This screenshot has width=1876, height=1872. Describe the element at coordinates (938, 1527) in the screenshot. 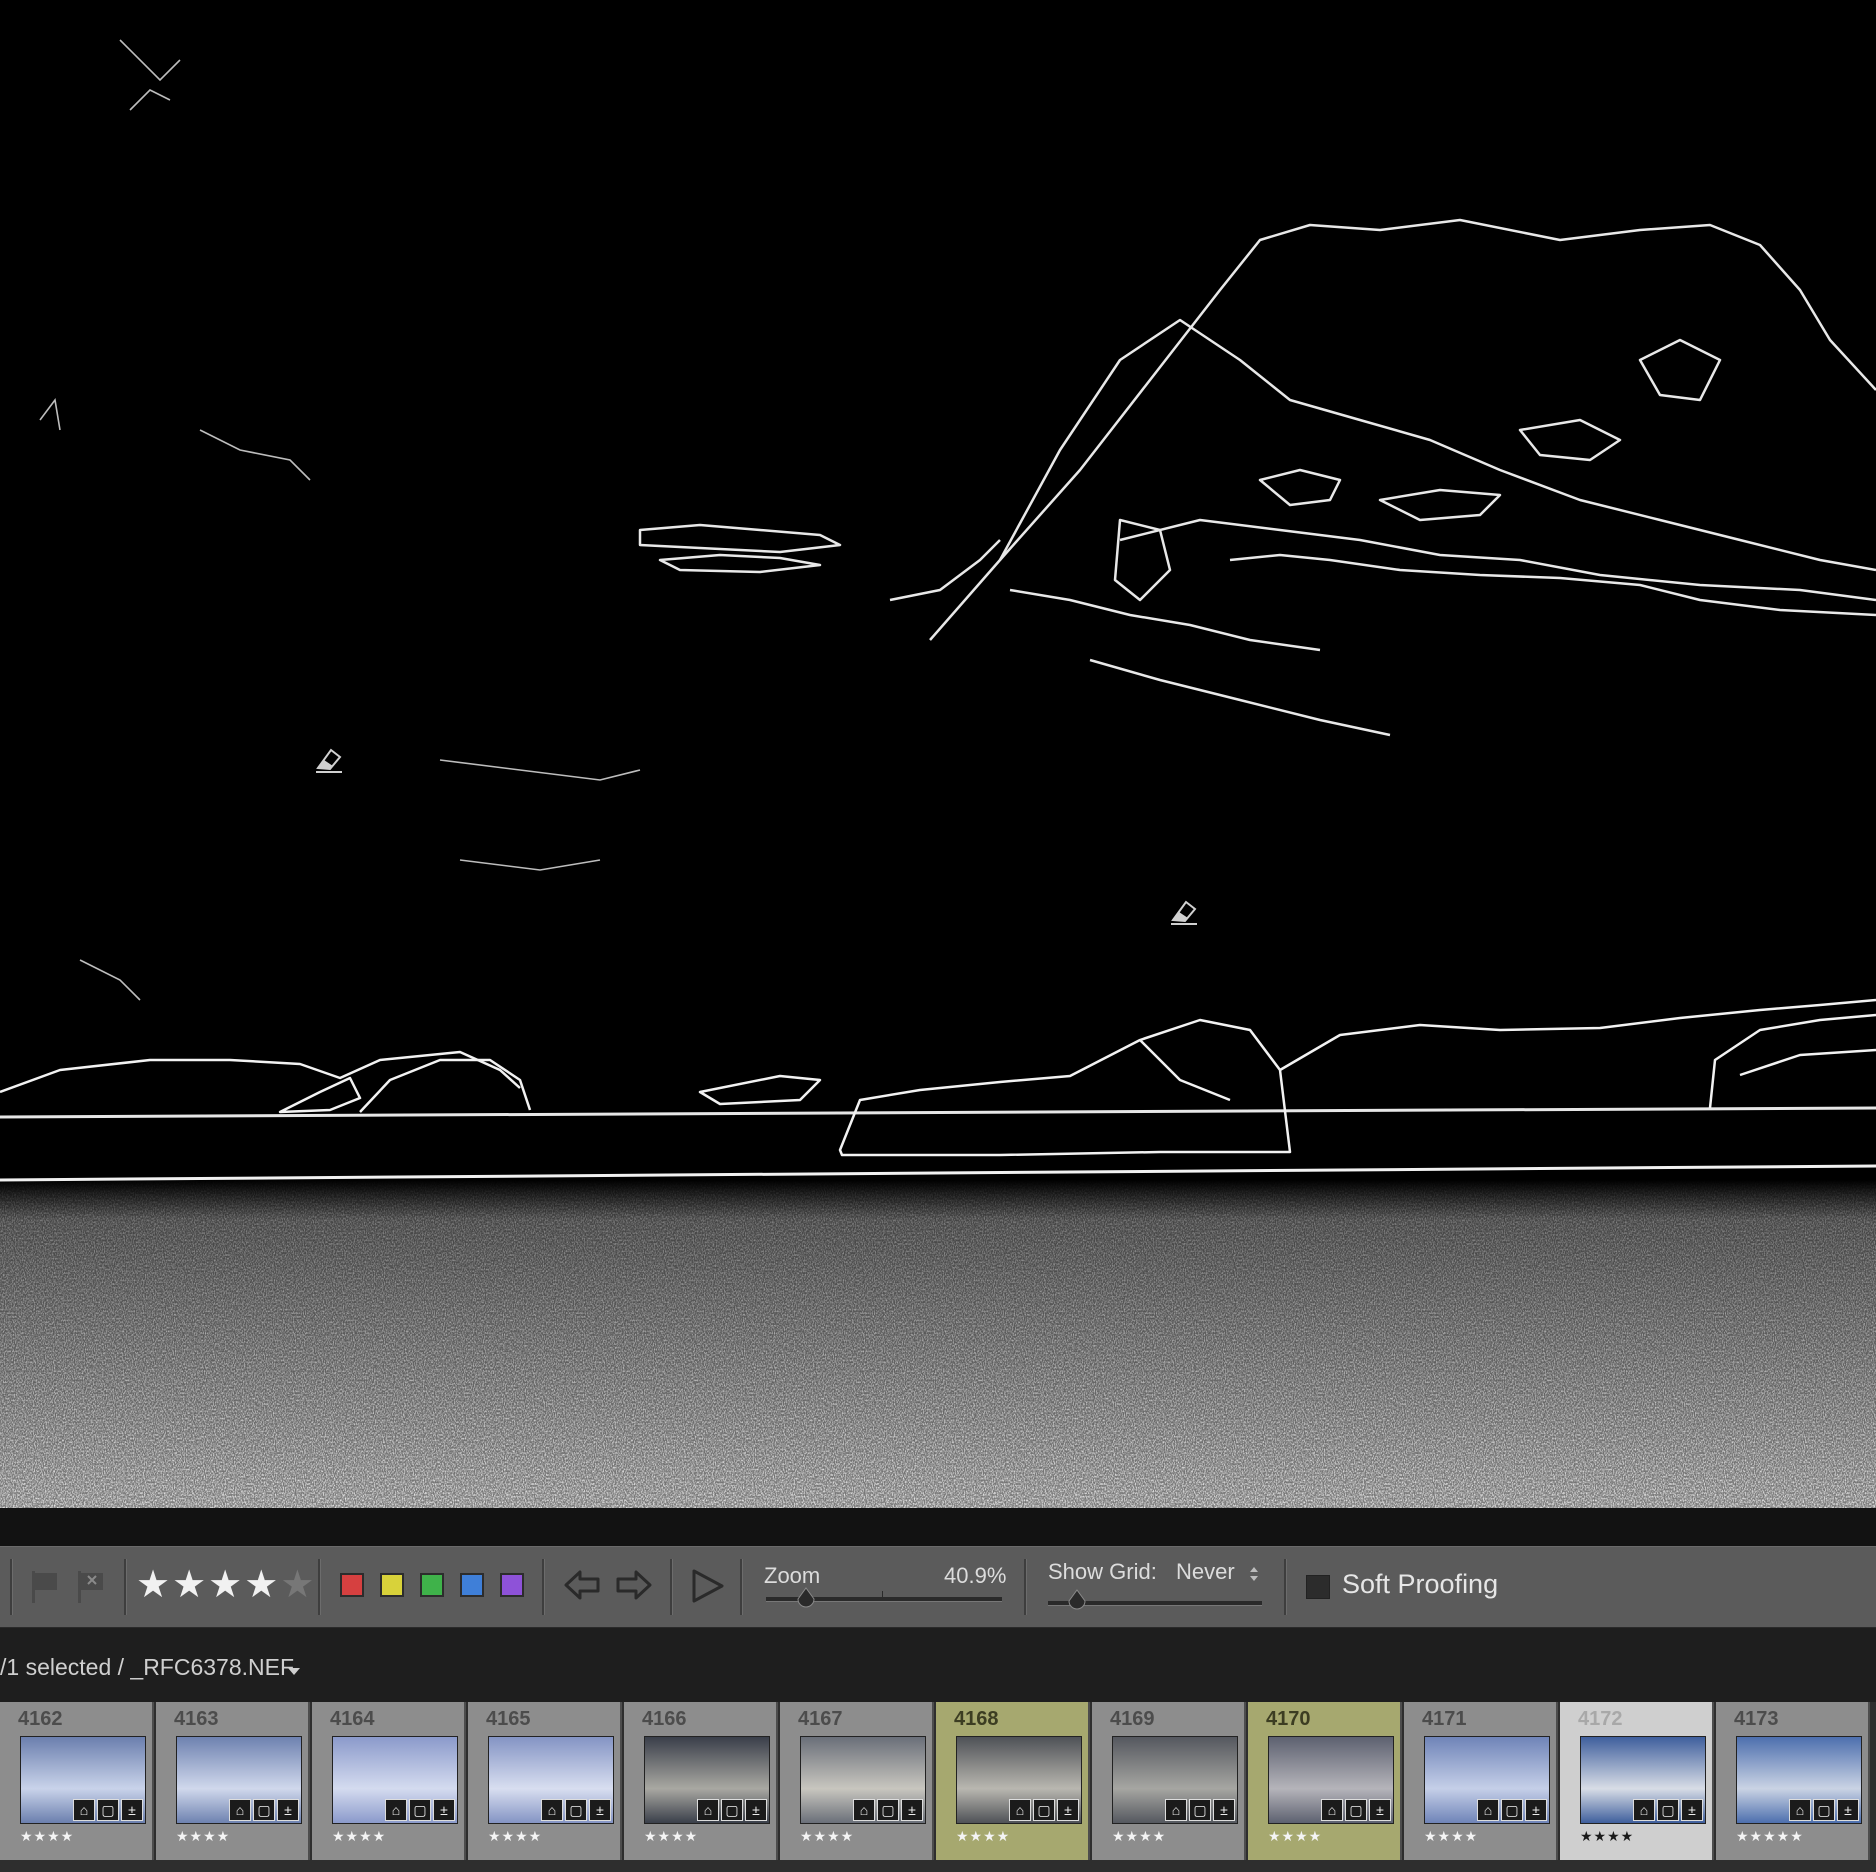

I see `viewport-bottom-band` at that location.